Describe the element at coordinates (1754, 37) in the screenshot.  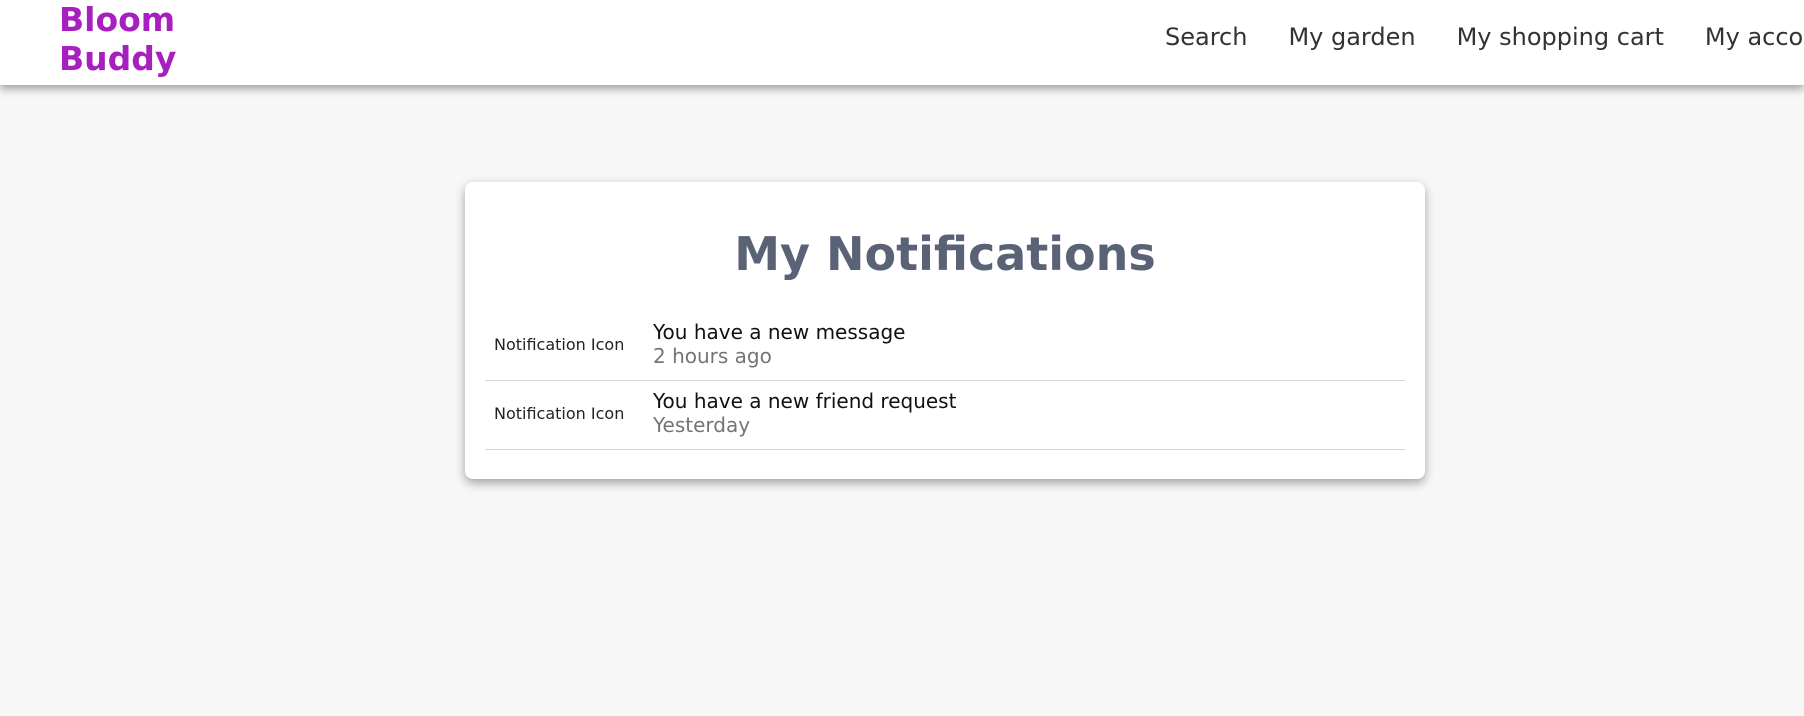
I see `nav-link-my-account: My account` at that location.